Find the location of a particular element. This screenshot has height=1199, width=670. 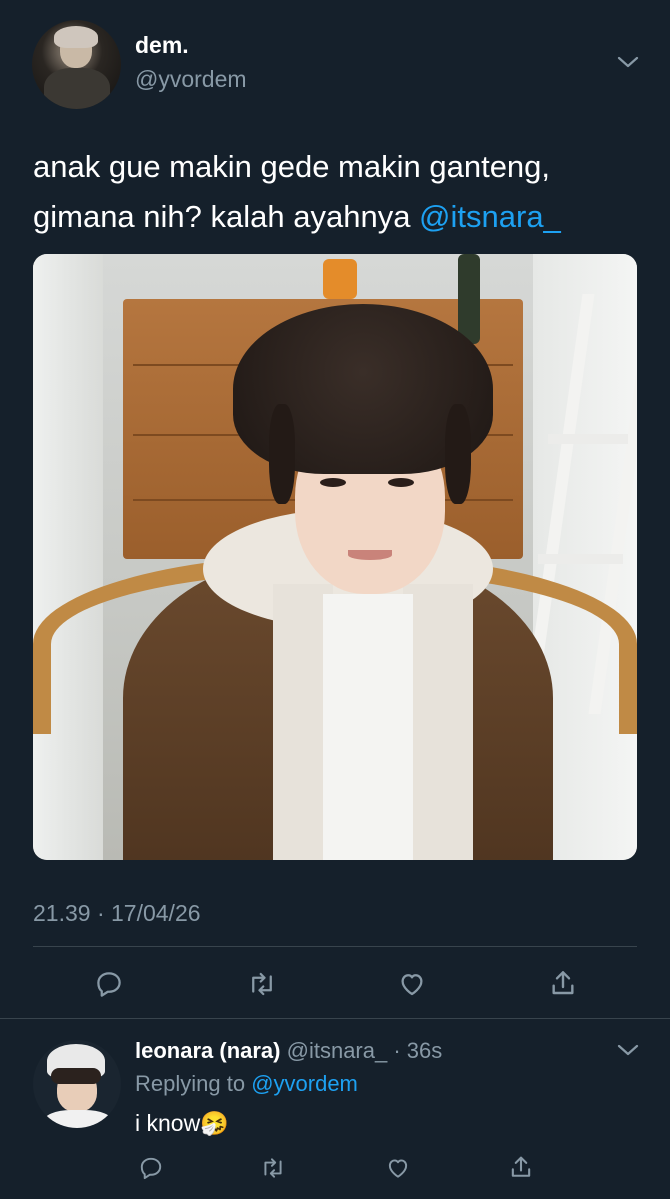

replying-to-line: Replying to @yvordem is located at coordinates (246, 1084).